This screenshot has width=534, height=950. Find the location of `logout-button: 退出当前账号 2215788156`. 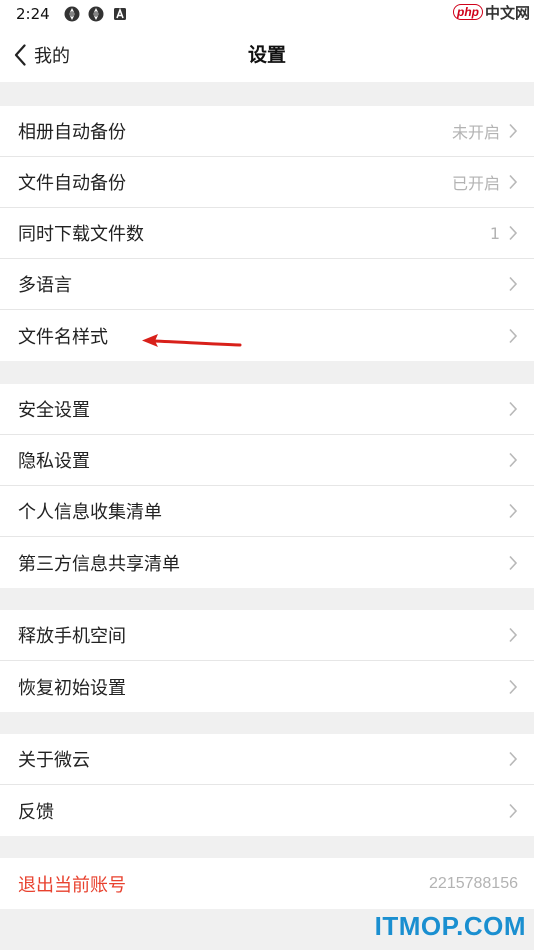

logout-button: 退出当前账号 2215788156 is located at coordinates (267, 883).